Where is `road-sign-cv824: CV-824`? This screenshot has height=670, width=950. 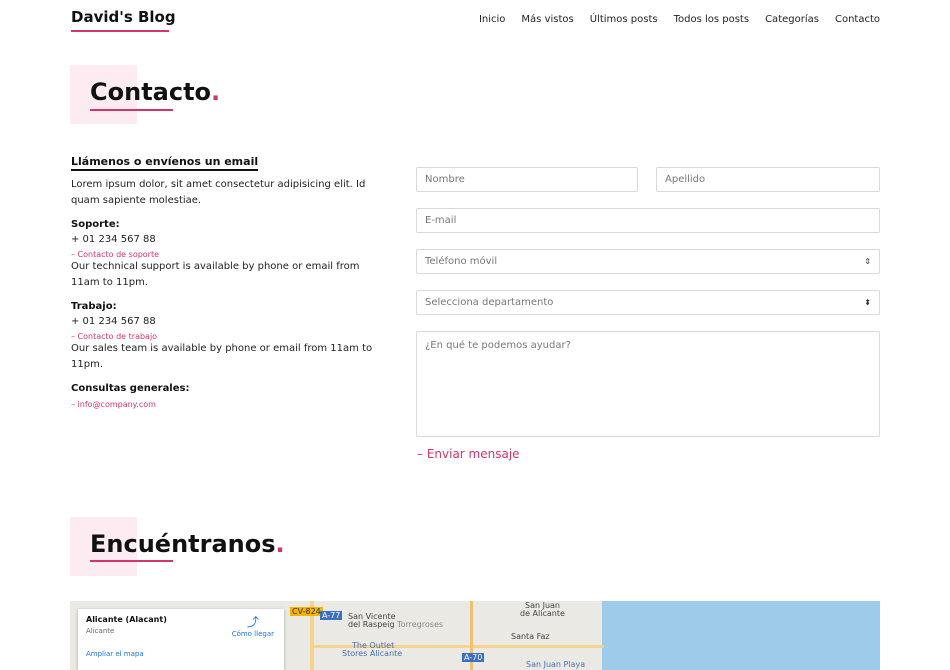 road-sign-cv824: CV-824 is located at coordinates (306, 611).